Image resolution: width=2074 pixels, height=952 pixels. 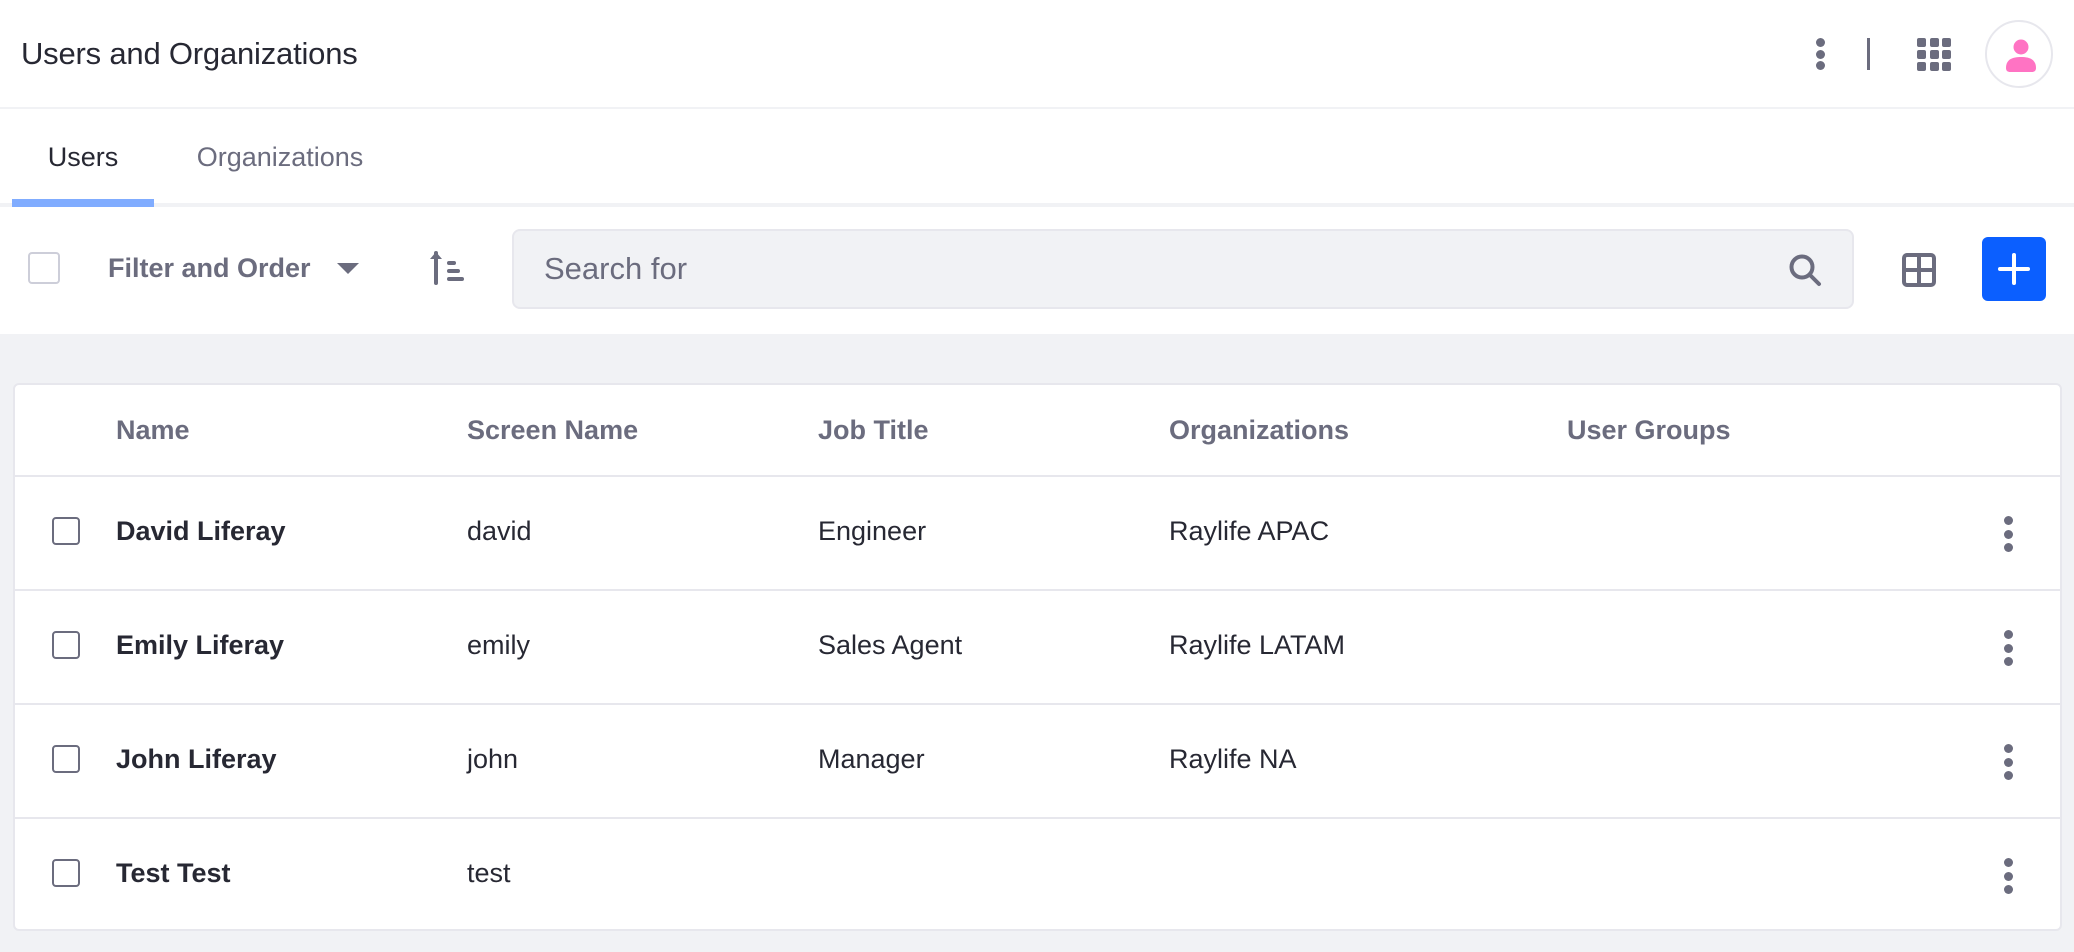 What do you see at coordinates (447, 267) in the screenshot?
I see `sort-order-icon` at bounding box center [447, 267].